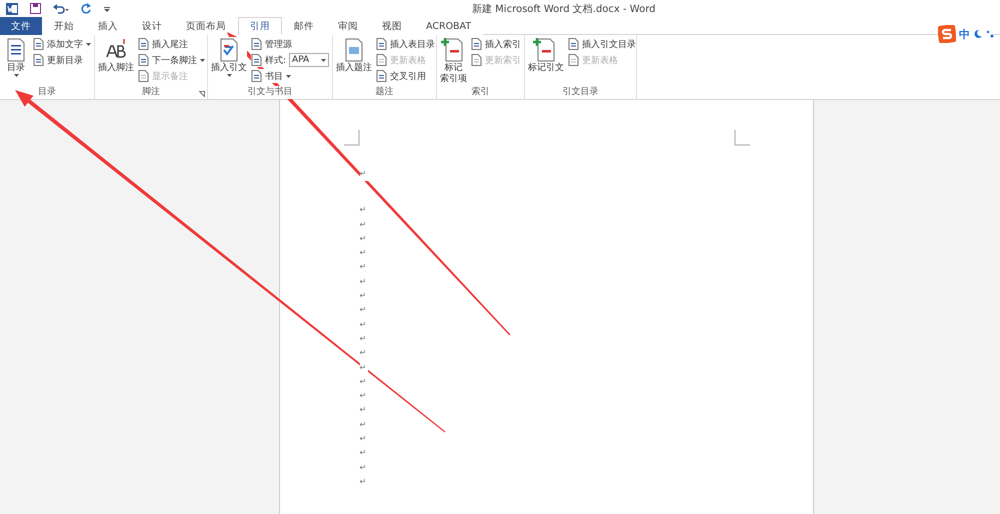 The width and height of the screenshot is (1000, 514). What do you see at coordinates (405, 44) in the screenshot?
I see `ribbon-button: 插入表目录` at bounding box center [405, 44].